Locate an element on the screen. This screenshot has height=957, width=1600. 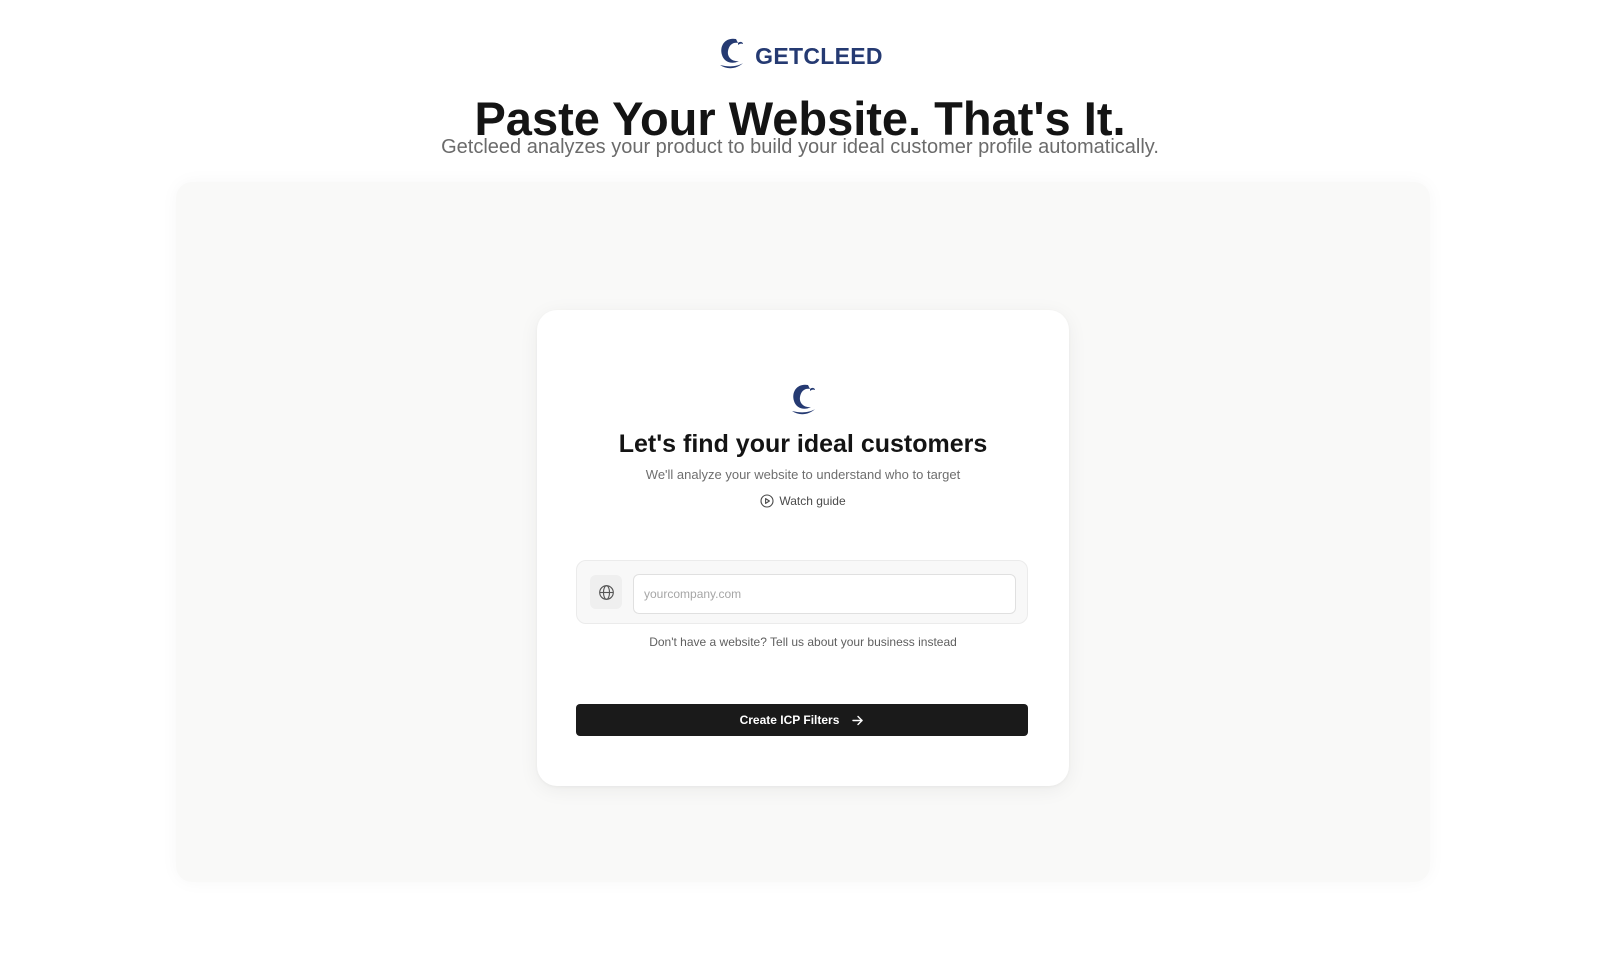
website-input-group is located at coordinates (802, 592).